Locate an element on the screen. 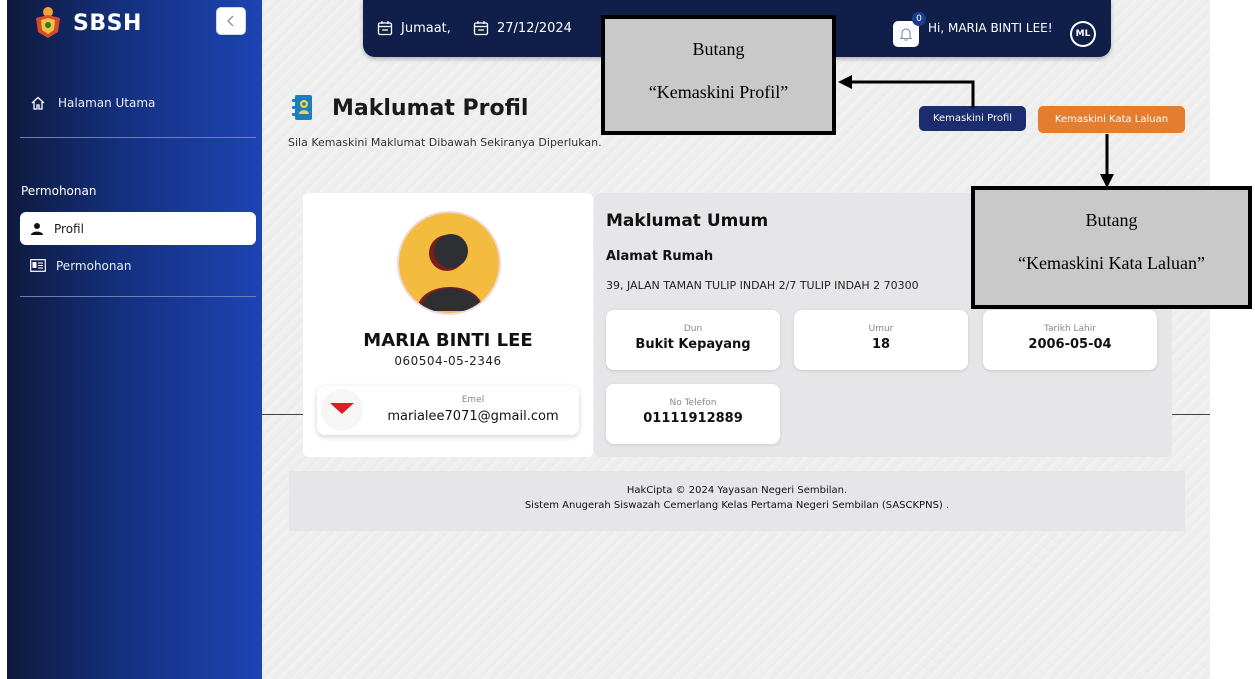 The height and width of the screenshot is (679, 1255). annotation-arrow-profile is located at coordinates (912, 94).